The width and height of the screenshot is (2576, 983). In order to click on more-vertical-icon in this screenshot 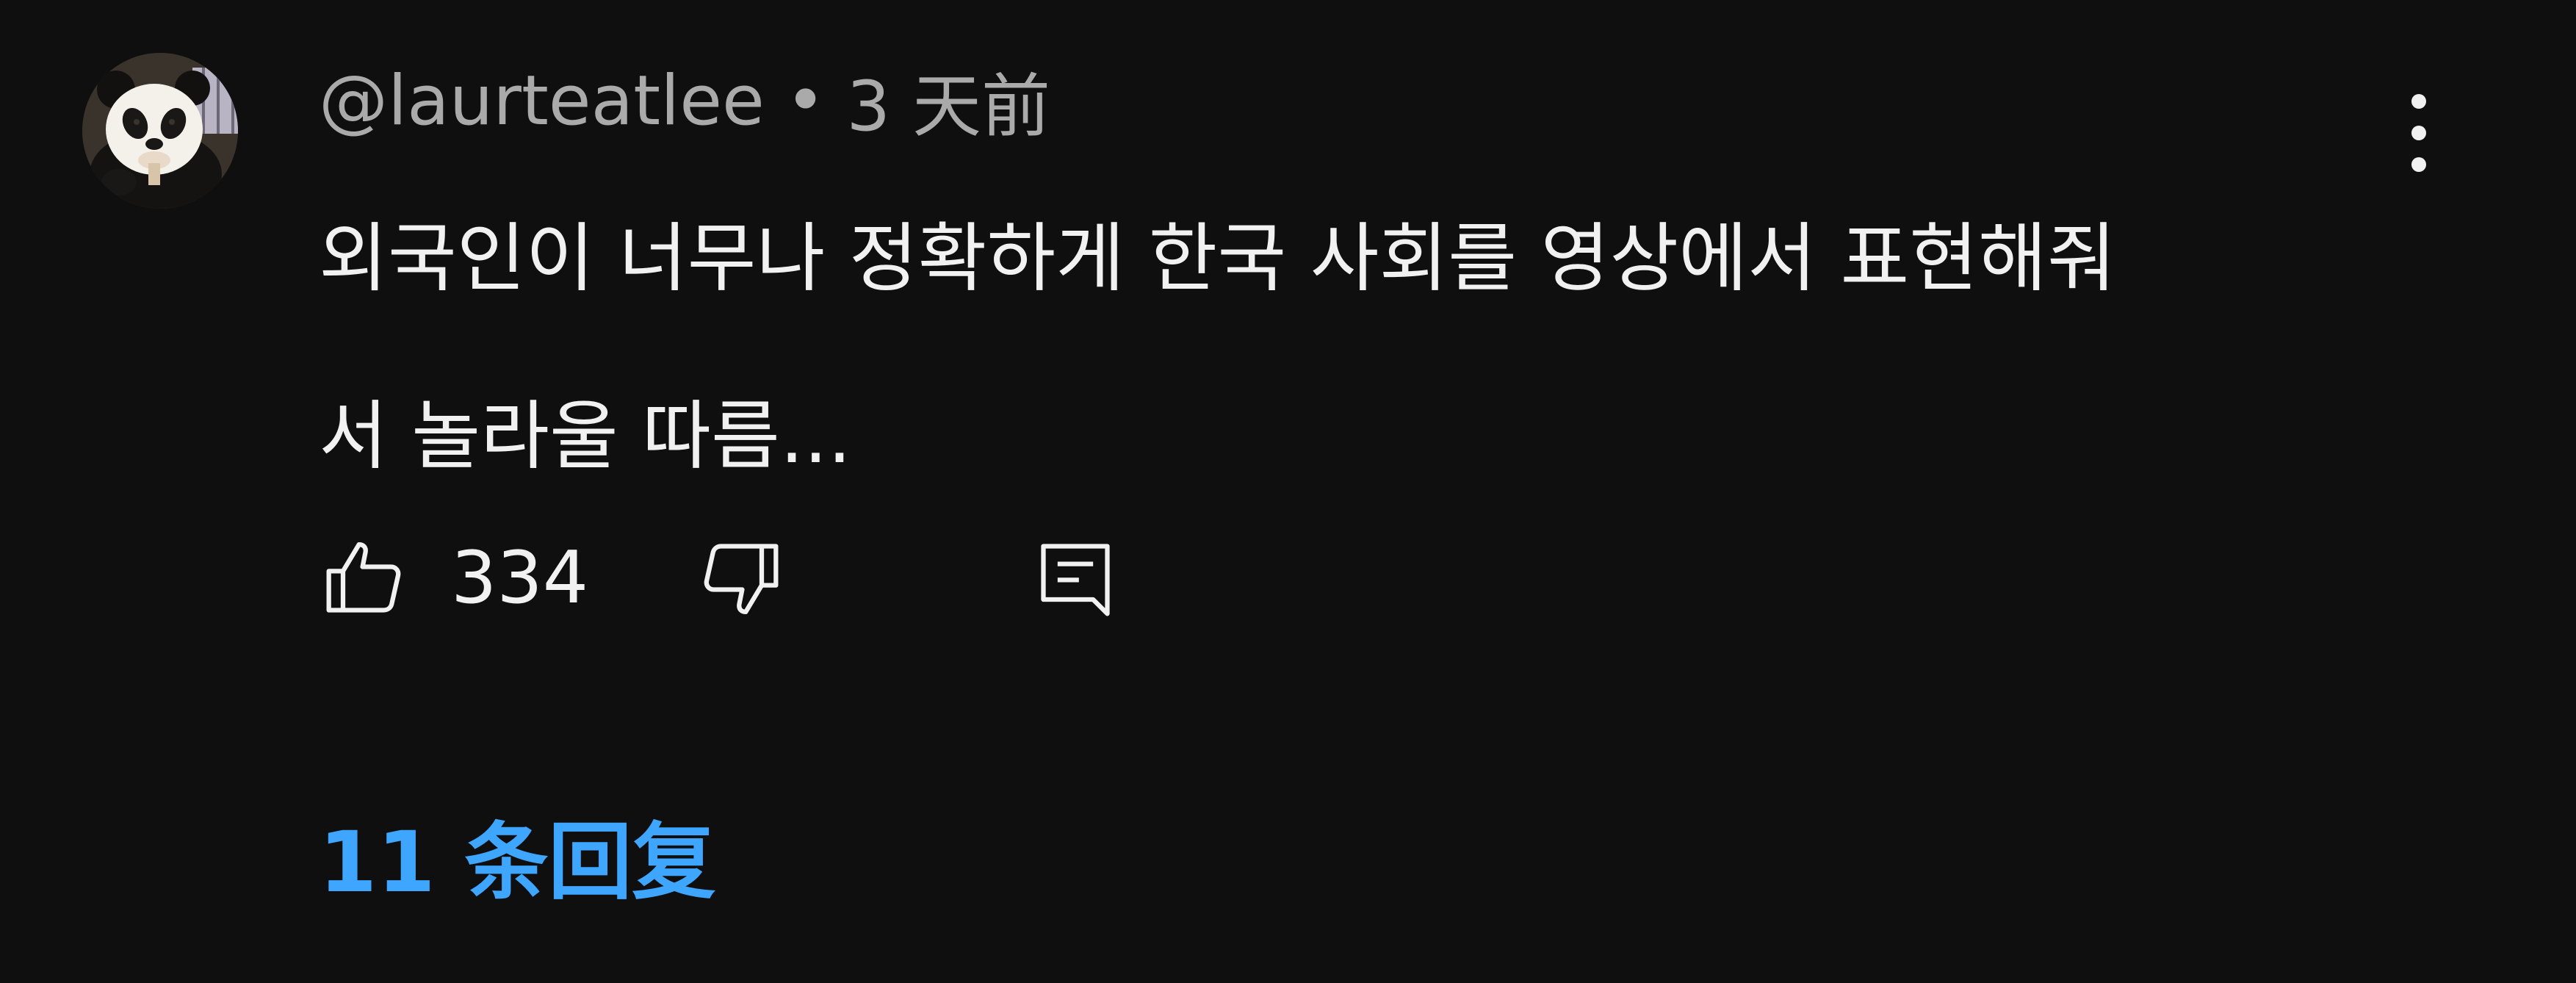, I will do `click(2418, 133)`.